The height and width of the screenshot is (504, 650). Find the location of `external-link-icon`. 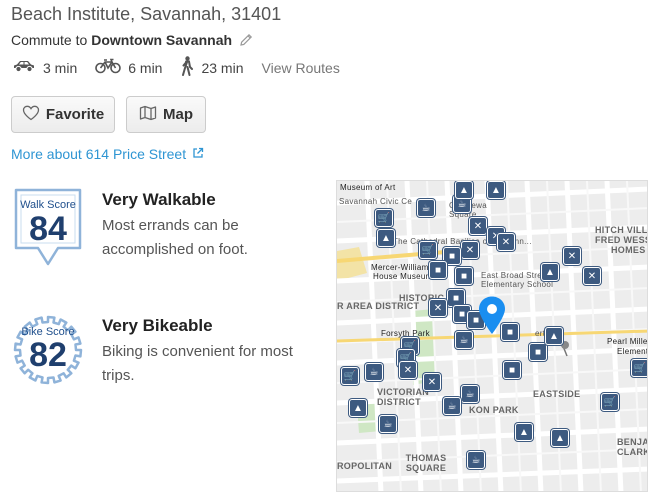

external-link-icon is located at coordinates (195, 154).